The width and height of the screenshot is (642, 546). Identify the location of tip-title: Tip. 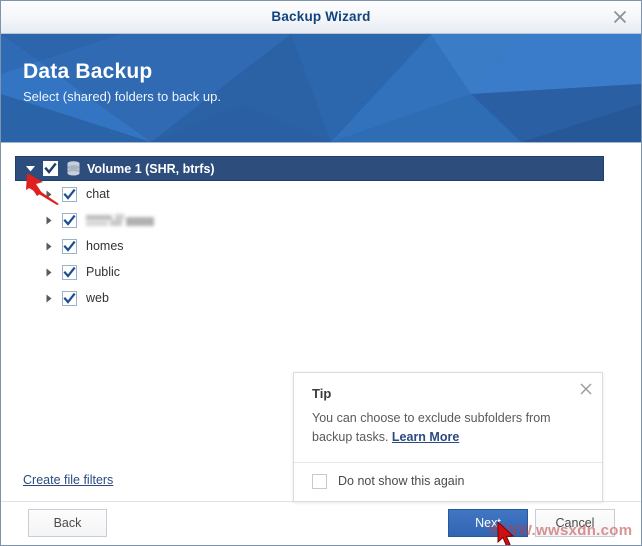
(322, 393).